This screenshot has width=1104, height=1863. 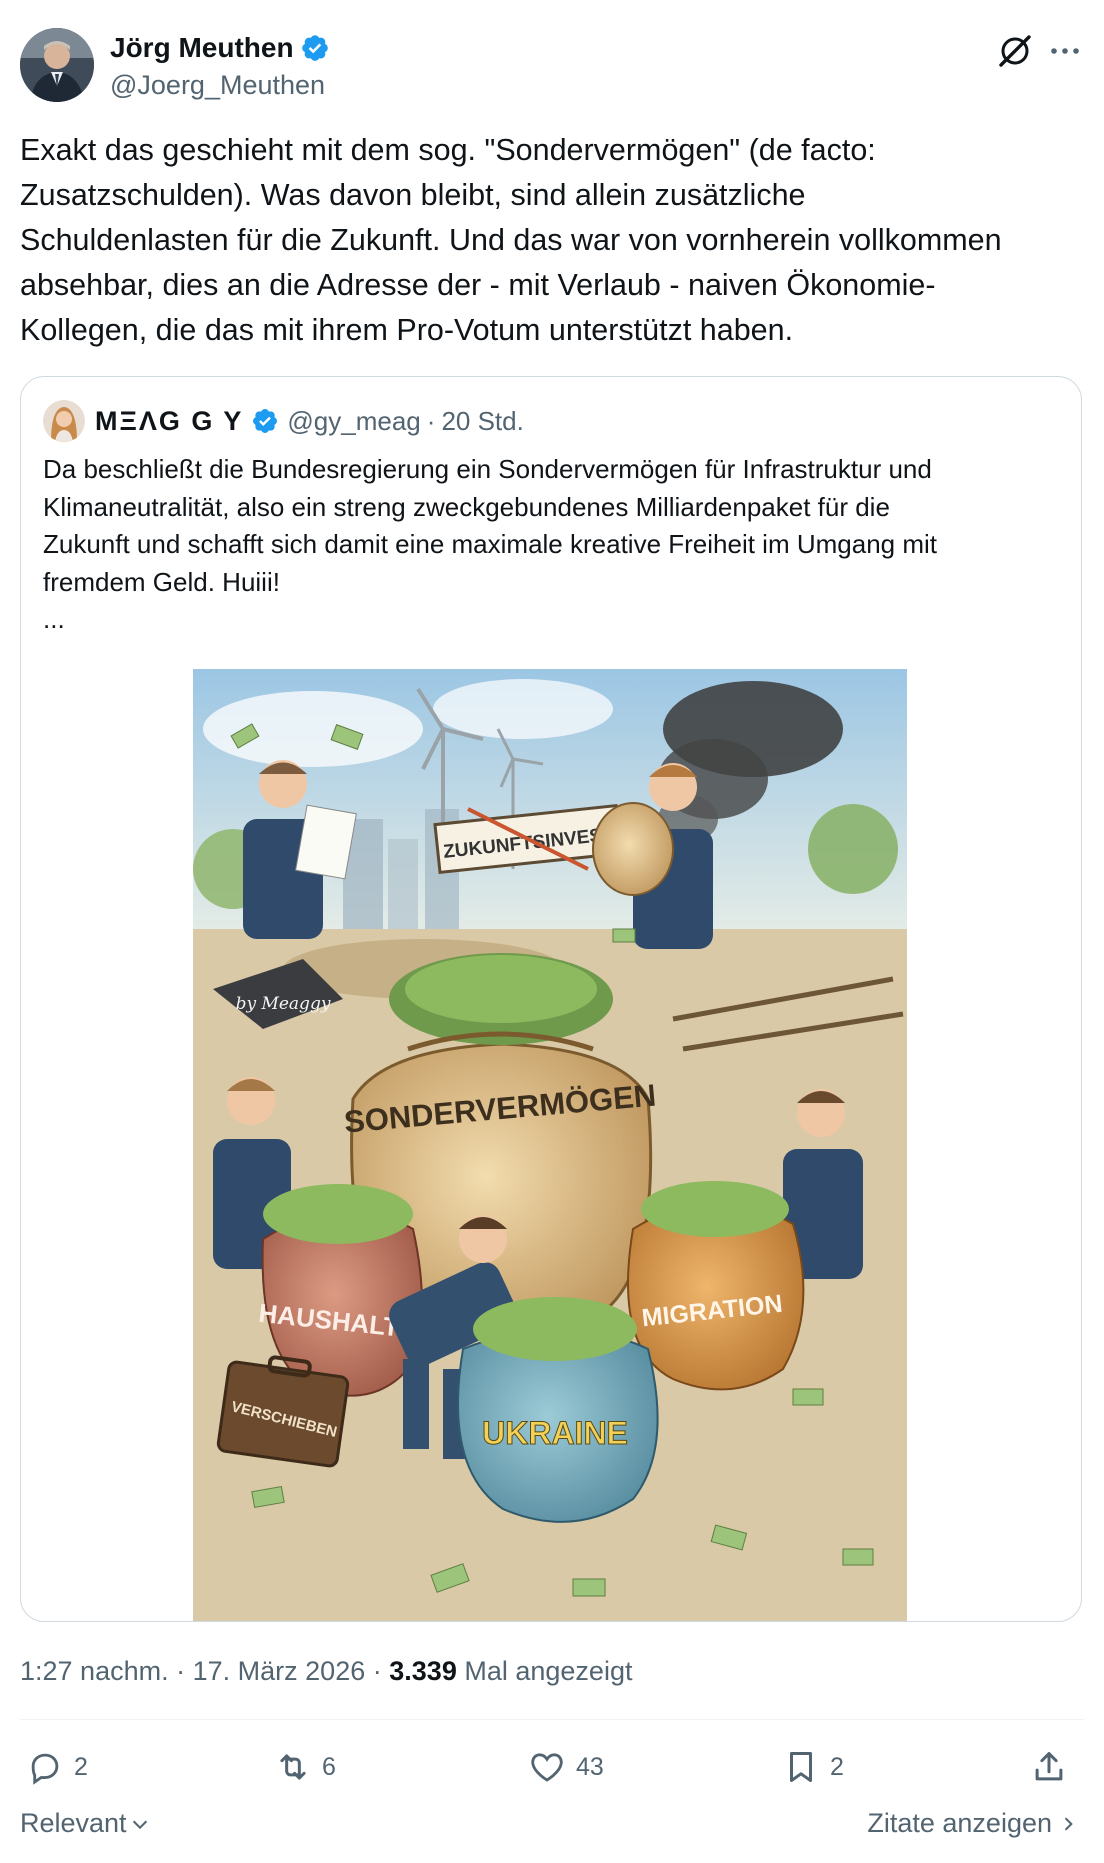 I want to click on image-label-front-sack: UKRAINE, so click(x=555, y=1433).